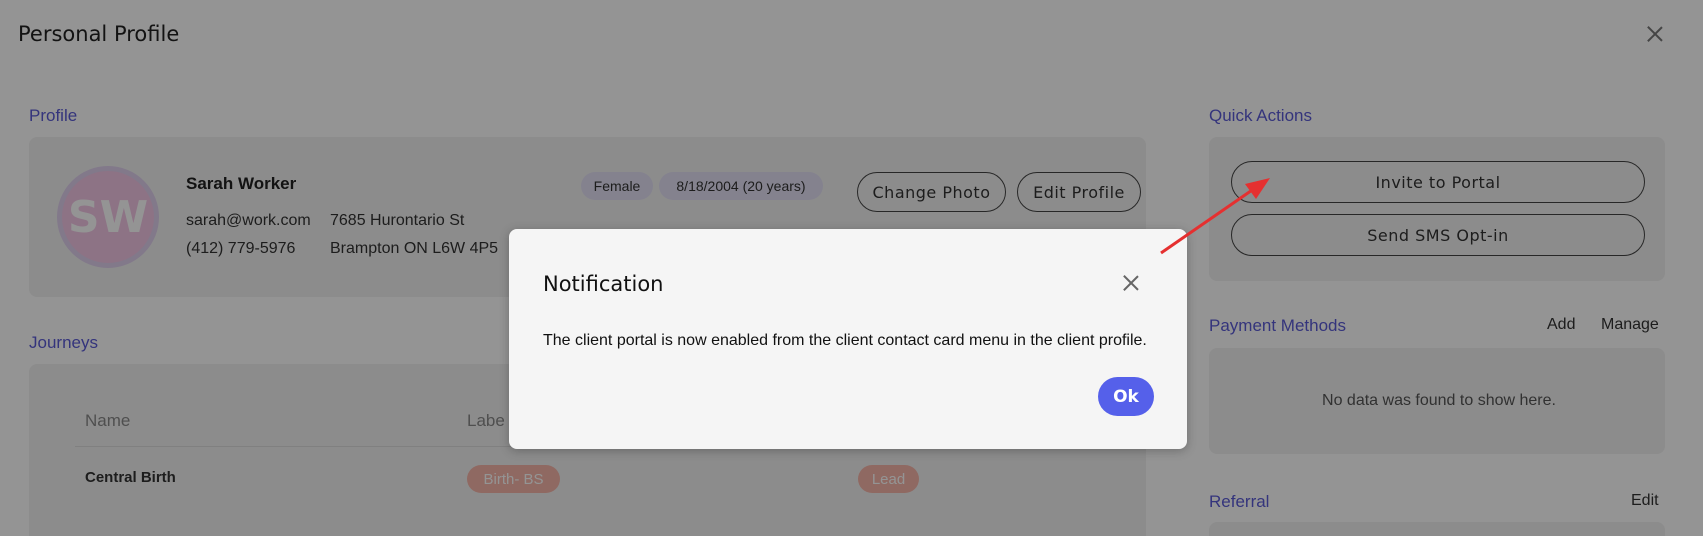 This screenshot has height=536, width=1703. I want to click on dialog-close-icon, so click(1131, 283).